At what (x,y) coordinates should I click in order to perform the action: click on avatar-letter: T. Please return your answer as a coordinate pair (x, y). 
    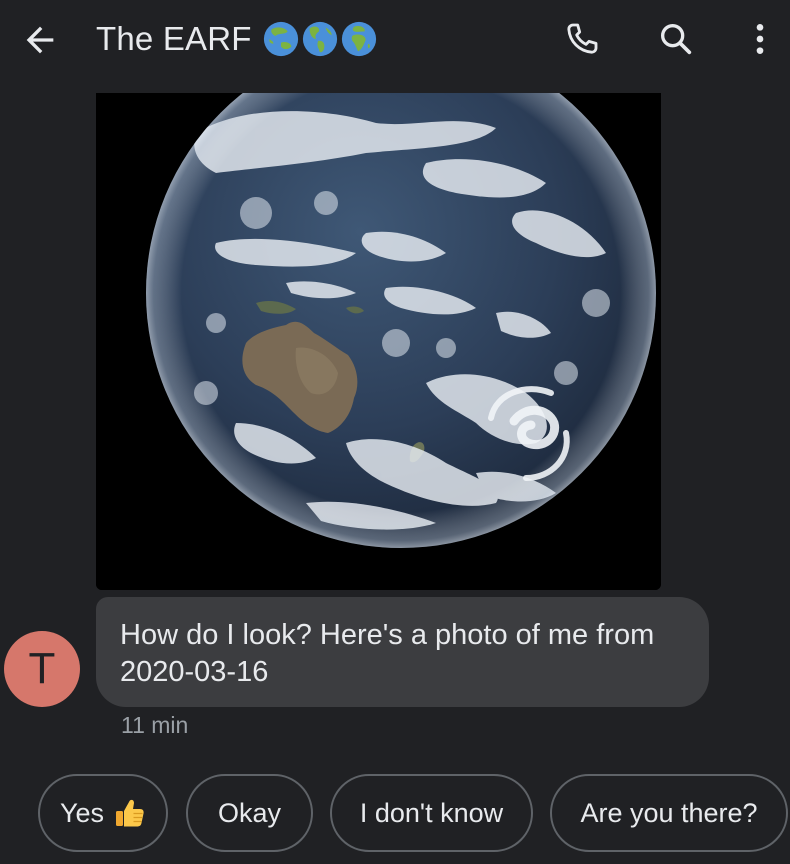
    Looking at the image, I should click on (42, 668).